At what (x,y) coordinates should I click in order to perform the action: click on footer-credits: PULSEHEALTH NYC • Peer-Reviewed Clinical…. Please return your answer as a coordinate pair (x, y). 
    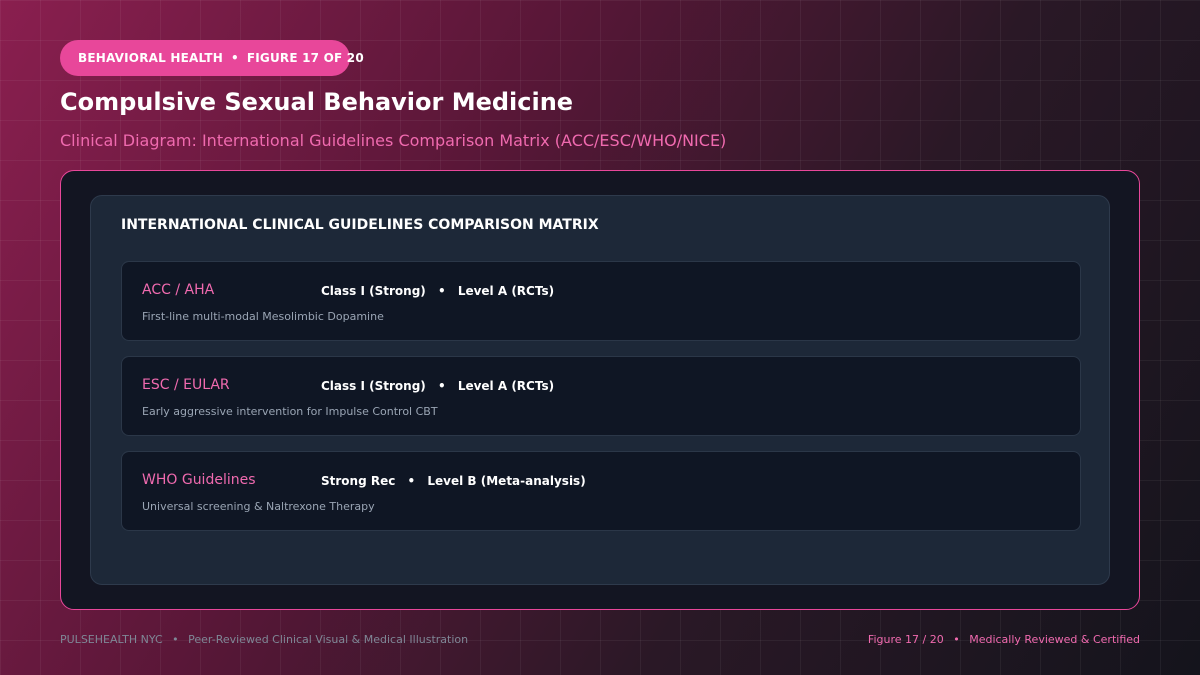
    Looking at the image, I should click on (264, 639).